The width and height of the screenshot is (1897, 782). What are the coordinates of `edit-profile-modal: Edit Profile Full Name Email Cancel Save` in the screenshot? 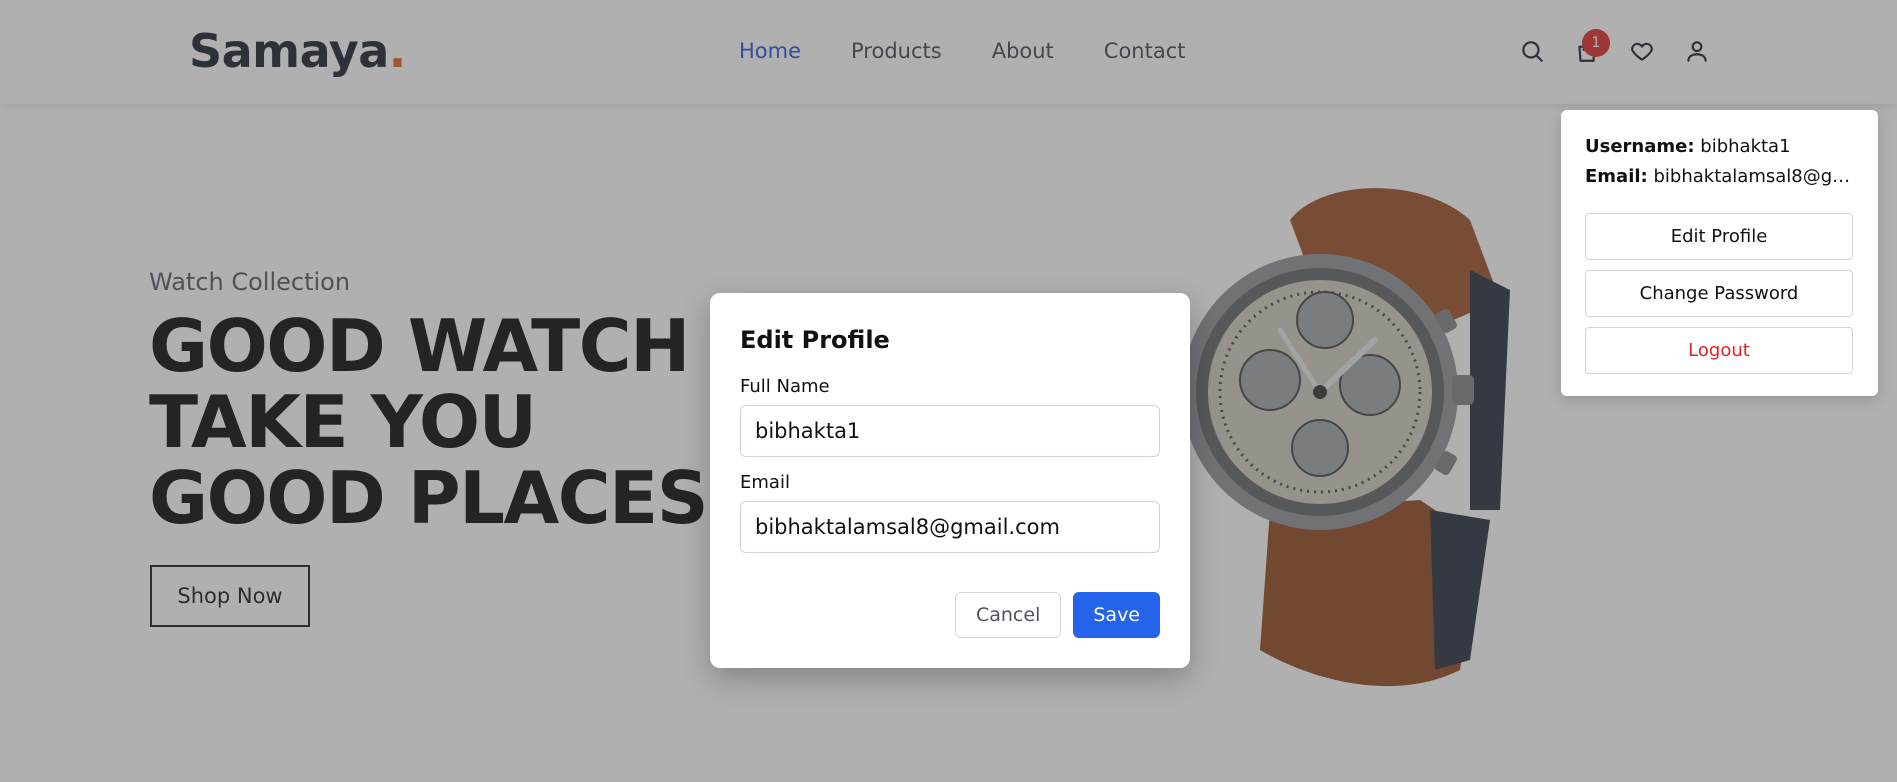 It's located at (950, 480).